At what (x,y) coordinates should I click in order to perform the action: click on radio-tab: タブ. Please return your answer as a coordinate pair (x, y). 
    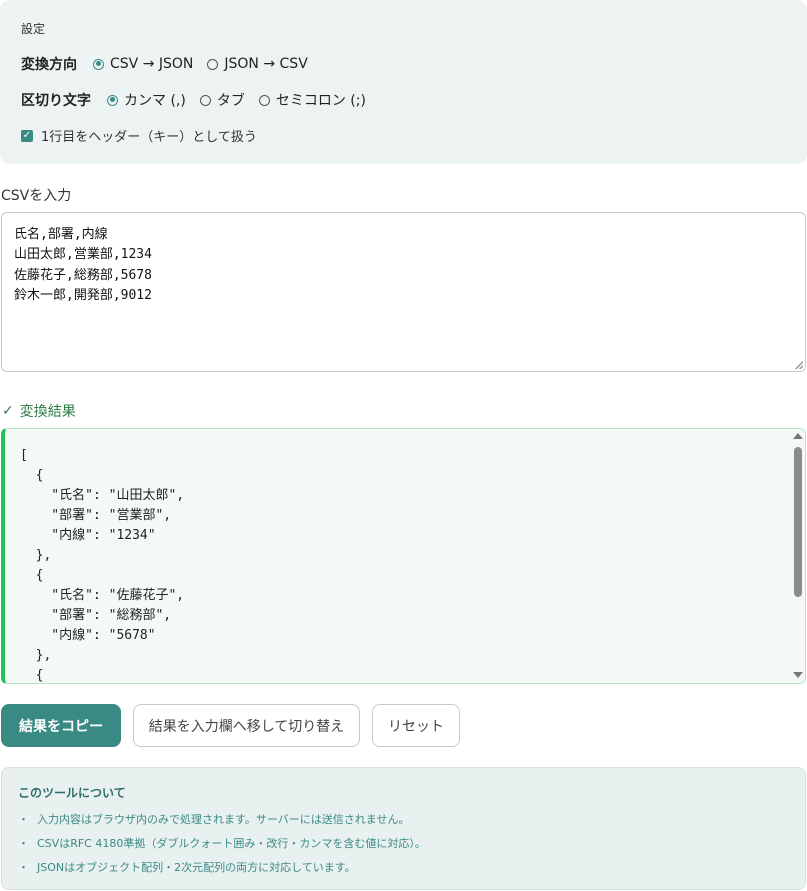
    Looking at the image, I should click on (222, 100).